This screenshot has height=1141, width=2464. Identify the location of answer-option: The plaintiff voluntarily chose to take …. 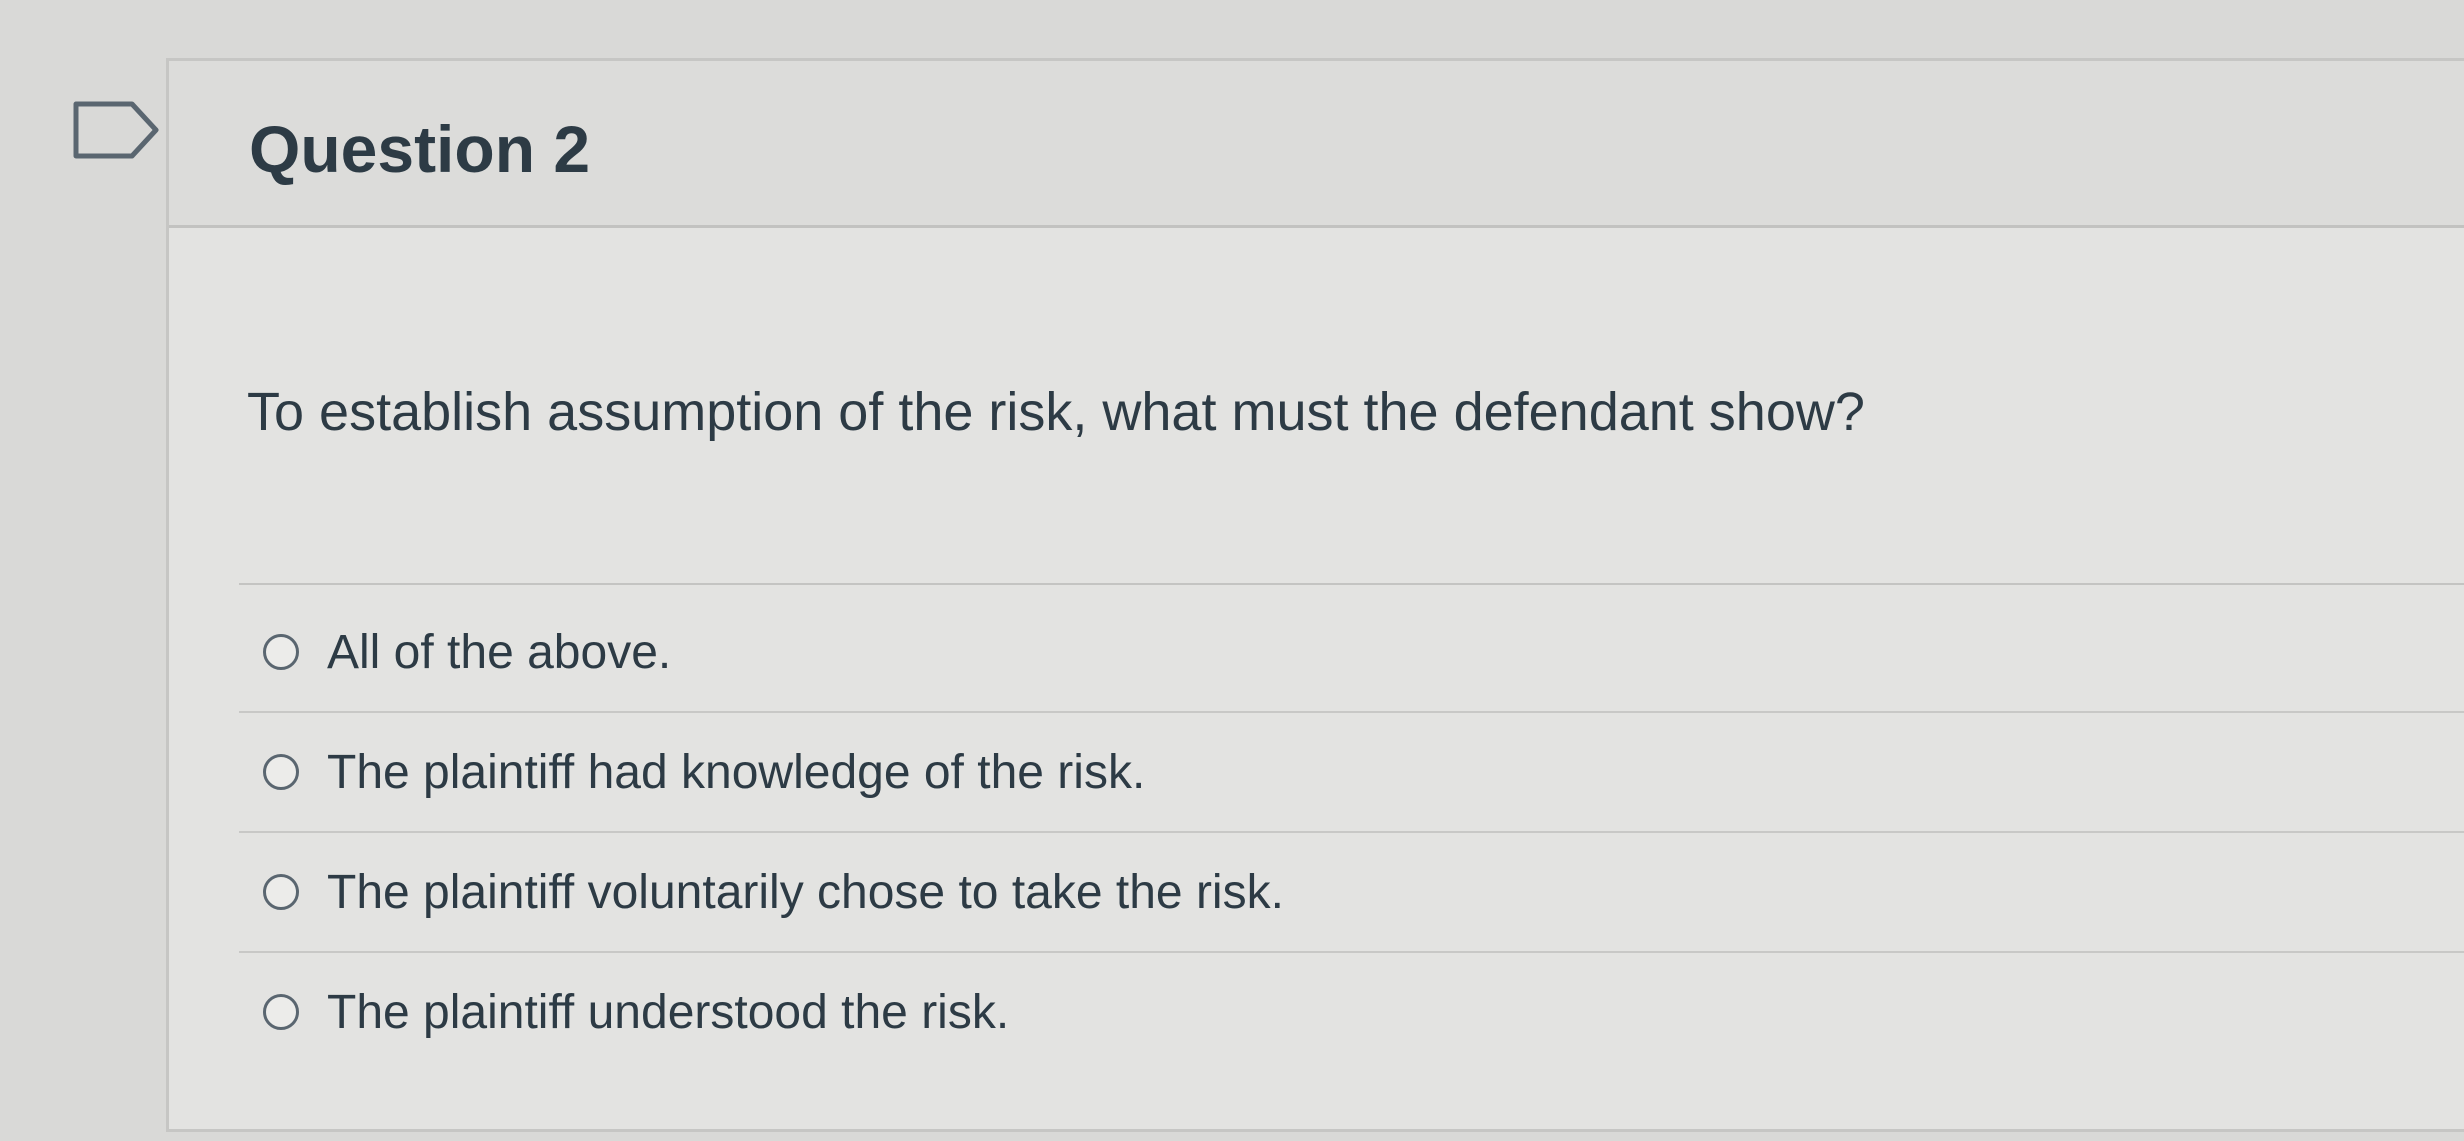
(1351, 893).